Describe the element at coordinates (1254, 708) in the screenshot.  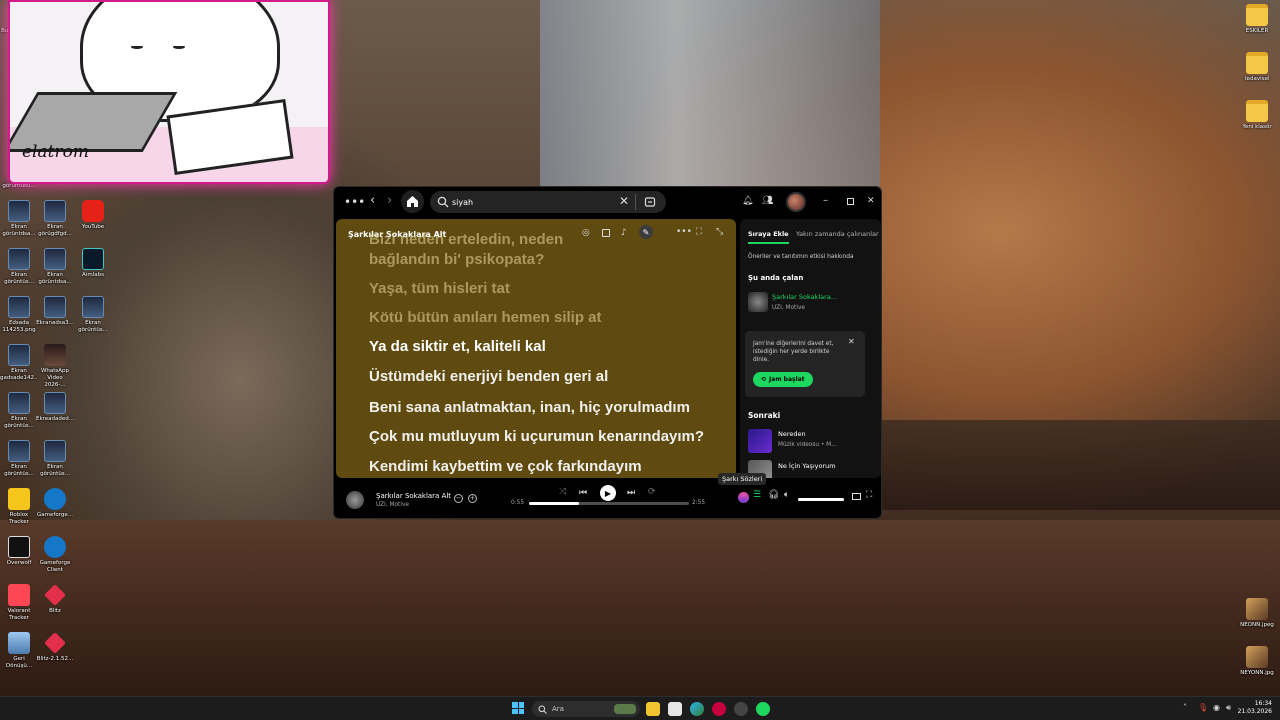
I see `taskbar-clock: 16:34 21.03.2026` at that location.